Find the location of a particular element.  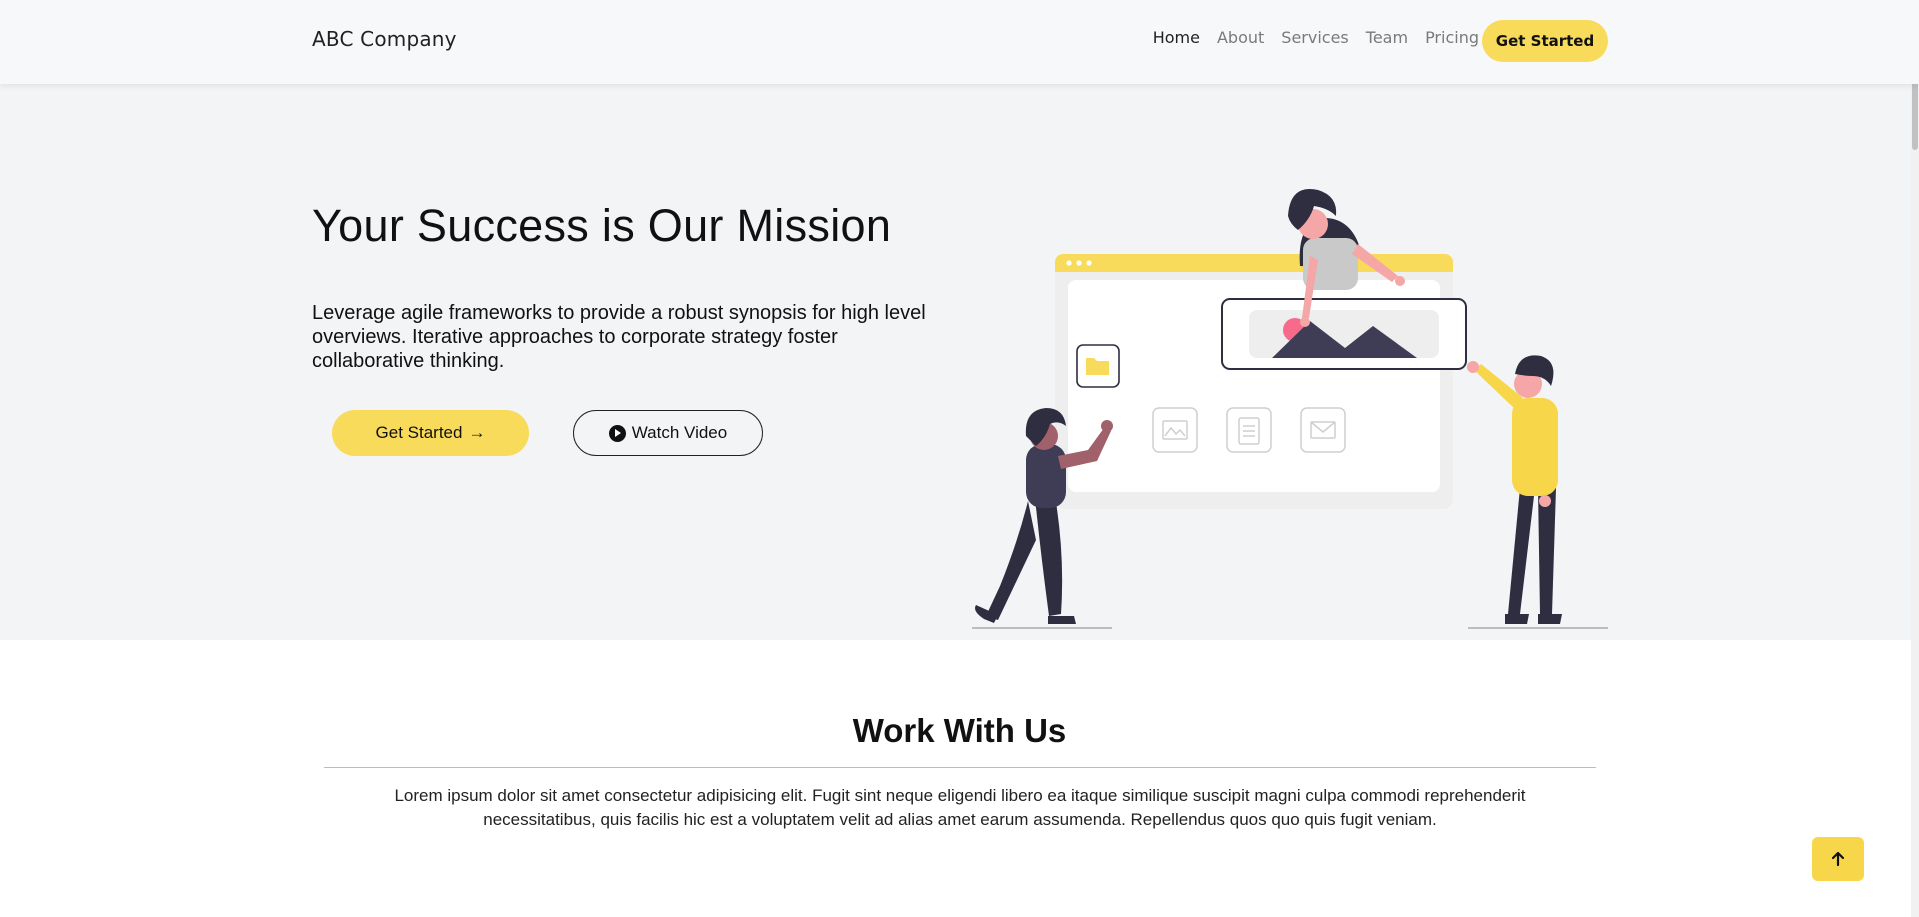

nav-links: Home About Services Team Pricing is located at coordinates (1316, 37).